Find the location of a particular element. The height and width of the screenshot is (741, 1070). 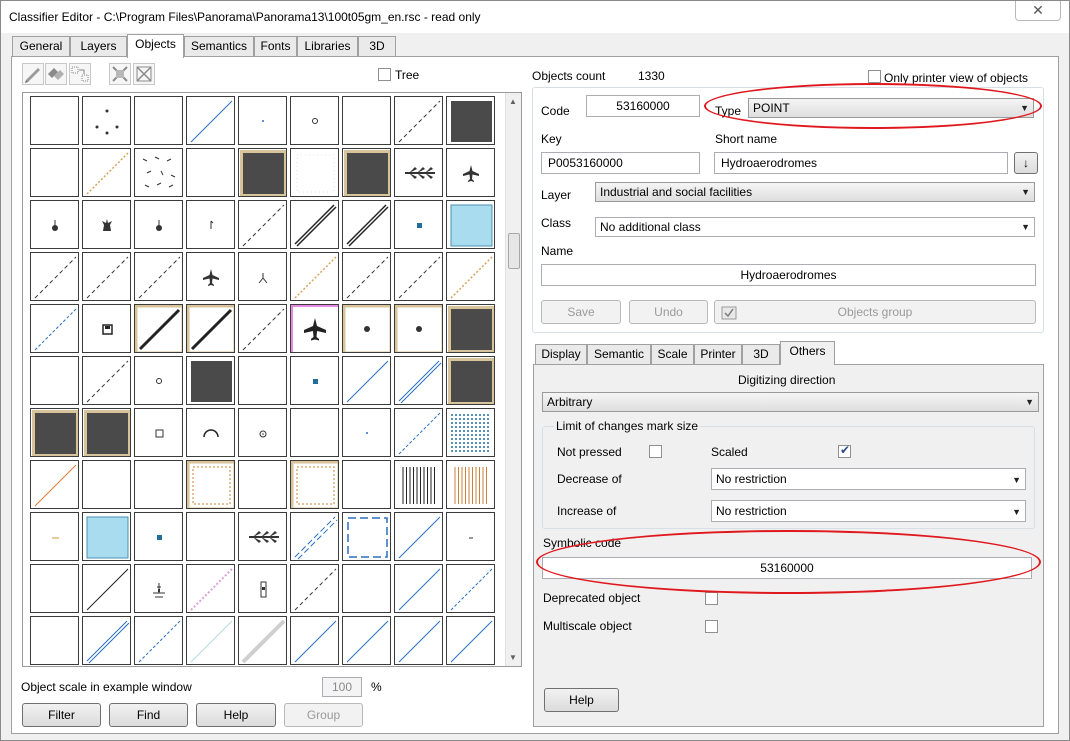

grid-cell-diag-orange is located at coordinates (54, 484).